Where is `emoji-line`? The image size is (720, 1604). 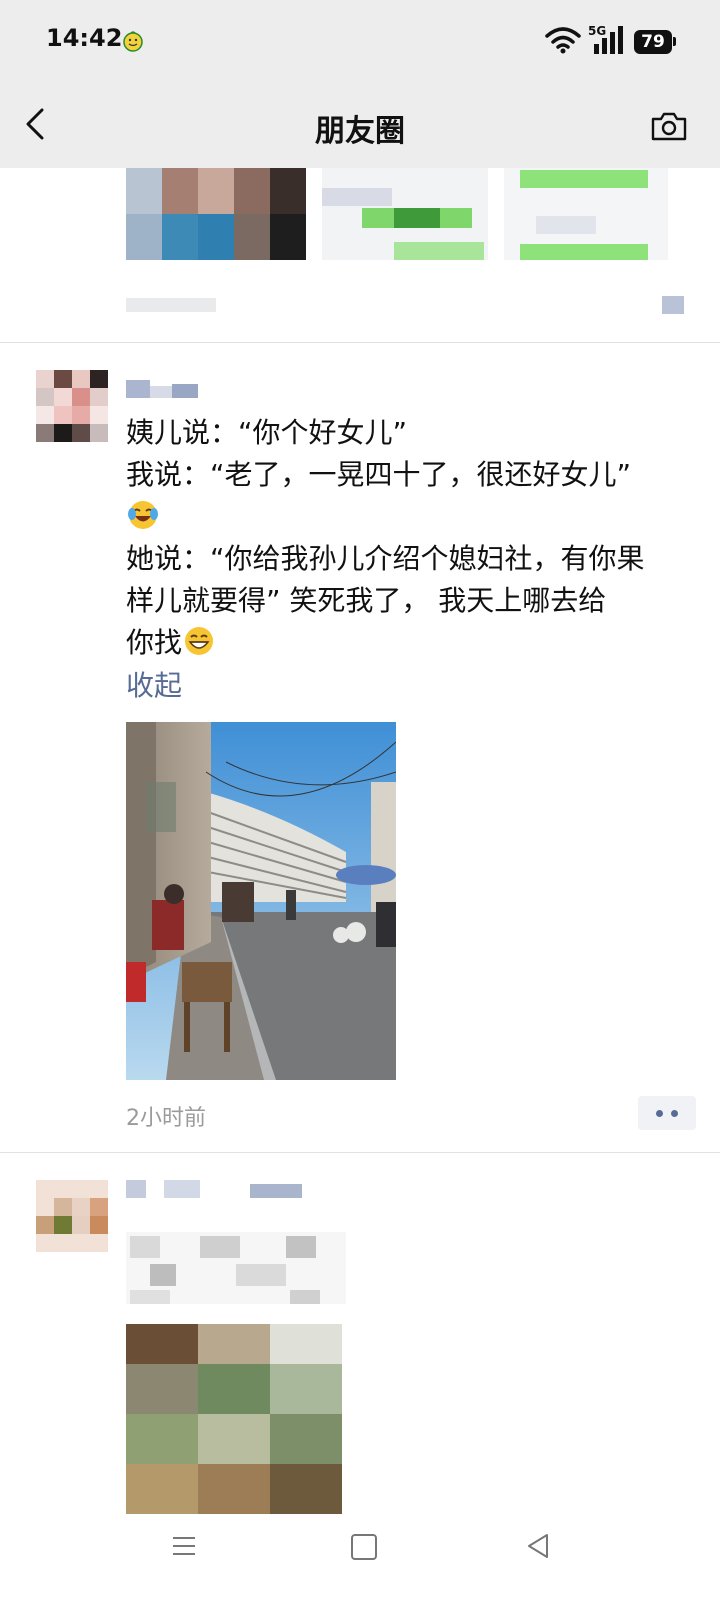
emoji-line is located at coordinates (416, 517).